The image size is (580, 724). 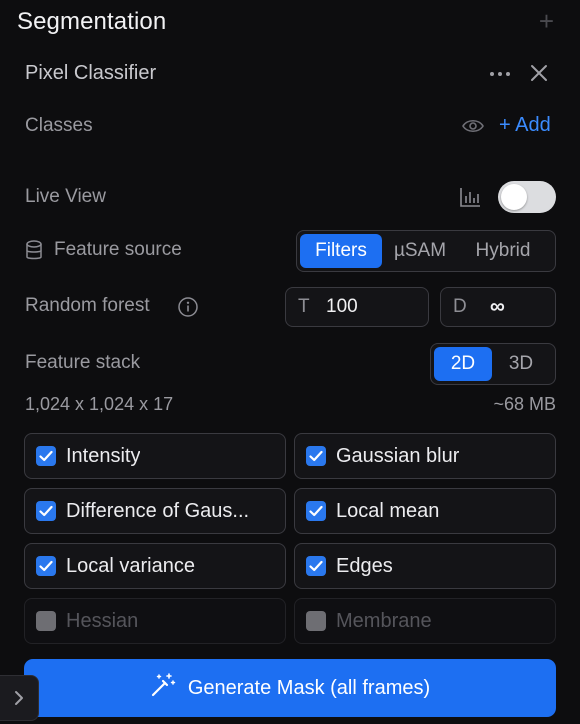 I want to click on feature-source-hybrid: Hybrid, so click(x=503, y=251).